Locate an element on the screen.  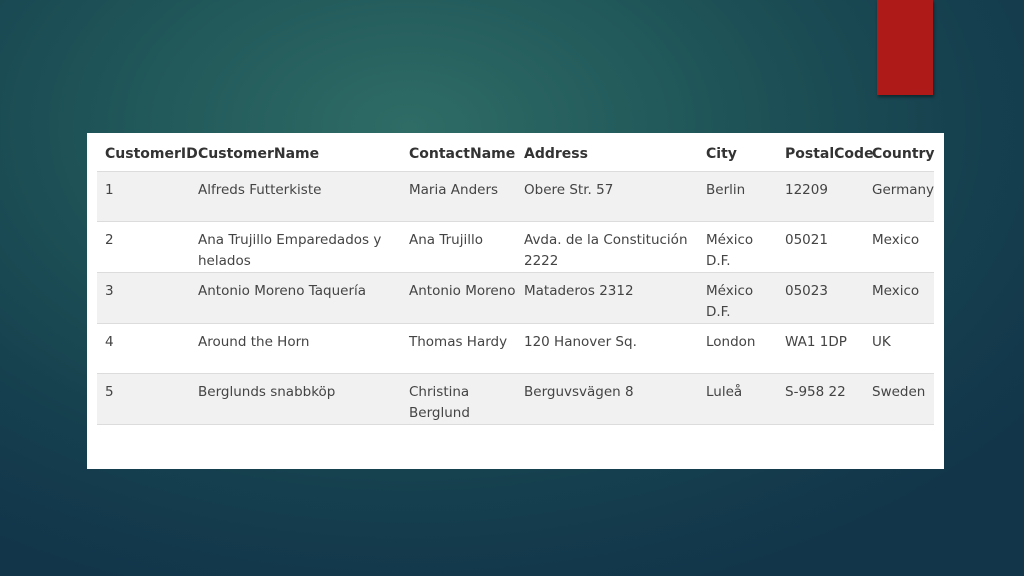
cell-customer-name: Alfreds Futterkiste is located at coordinates (295, 196).